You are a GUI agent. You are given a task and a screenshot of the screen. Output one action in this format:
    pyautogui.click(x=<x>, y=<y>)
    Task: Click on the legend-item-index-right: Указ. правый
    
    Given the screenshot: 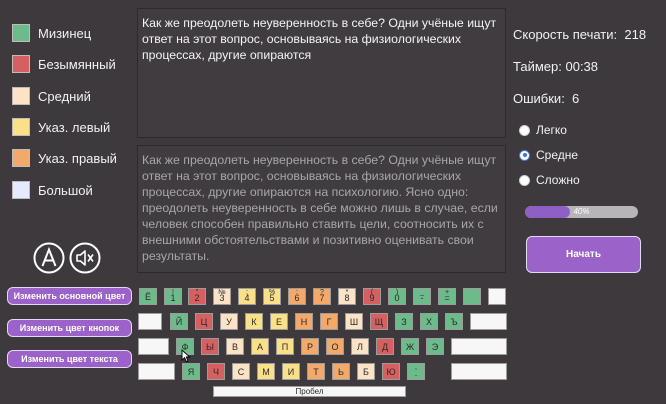 What is the action you would take?
    pyautogui.click(x=72, y=158)
    